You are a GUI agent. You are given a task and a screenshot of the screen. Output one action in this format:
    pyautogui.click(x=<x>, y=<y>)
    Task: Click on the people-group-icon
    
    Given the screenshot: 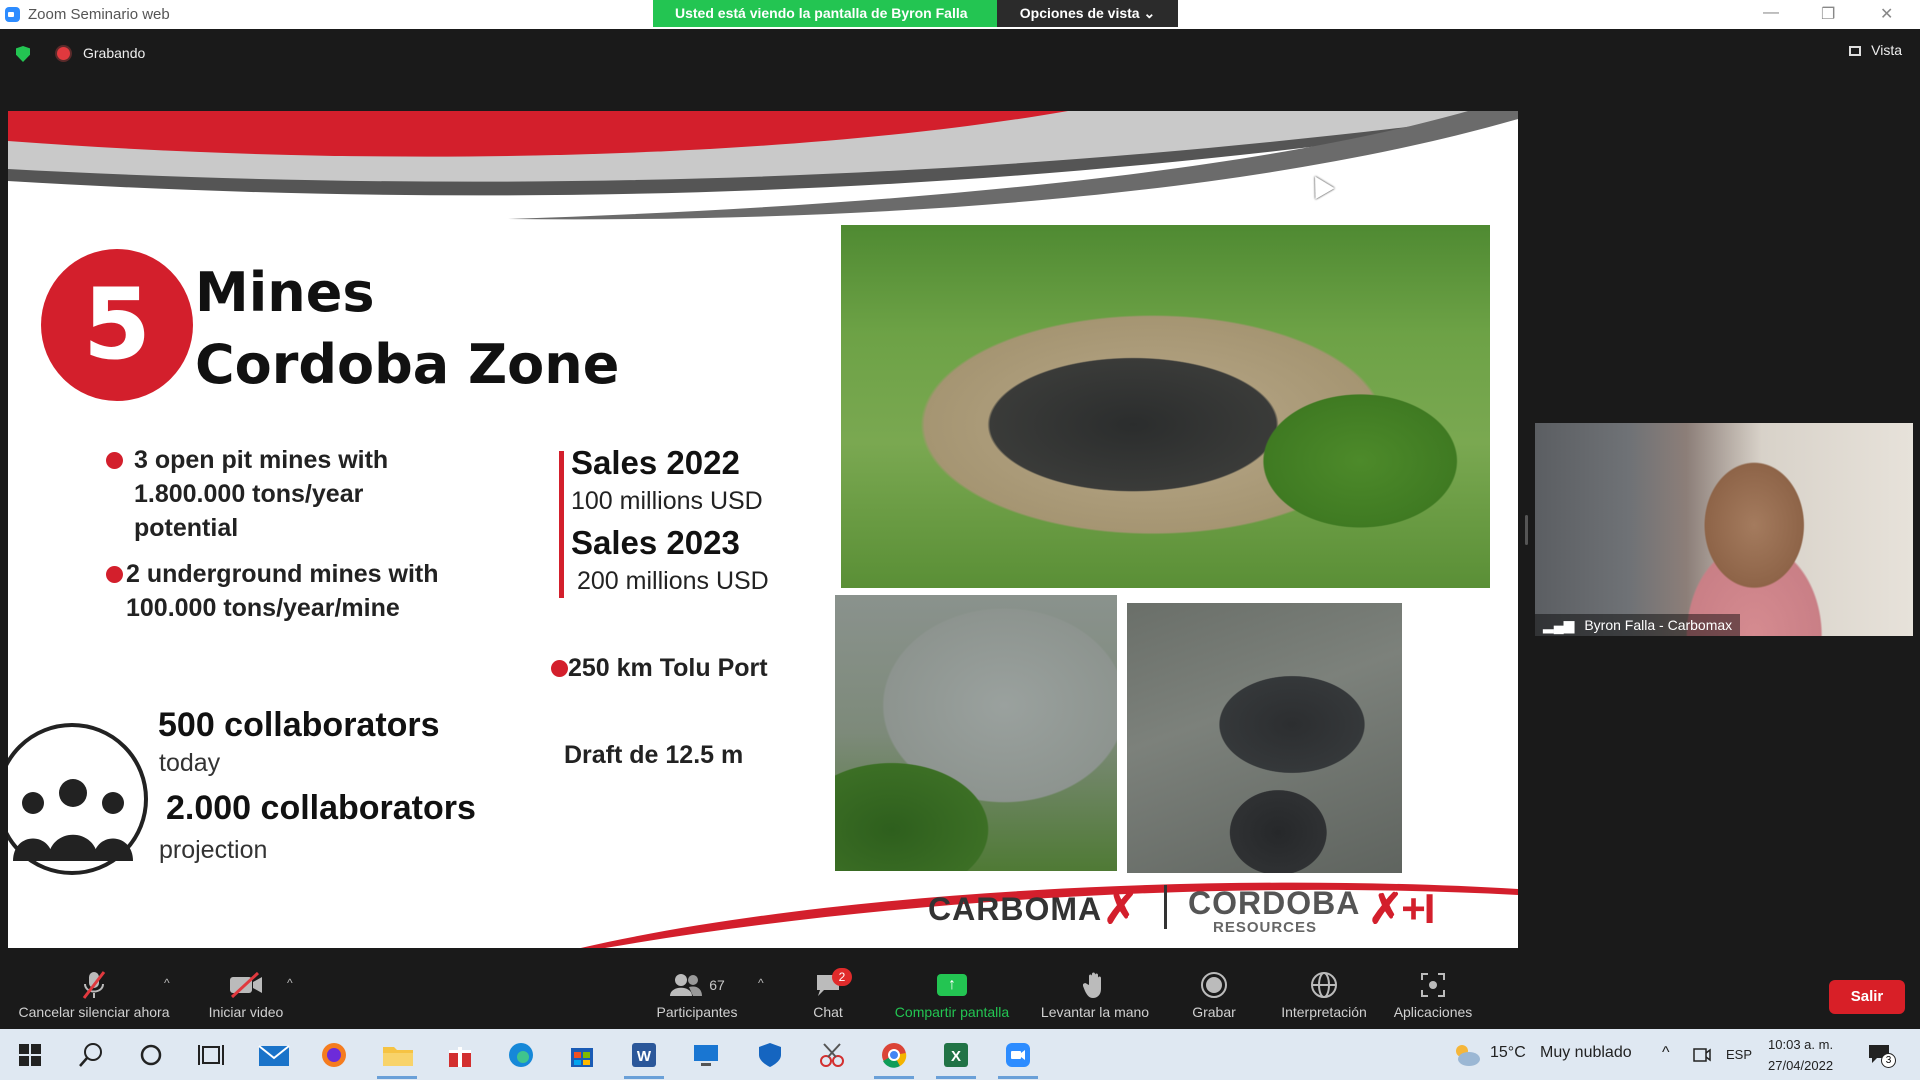 What is the action you would take?
    pyautogui.click(x=73, y=820)
    